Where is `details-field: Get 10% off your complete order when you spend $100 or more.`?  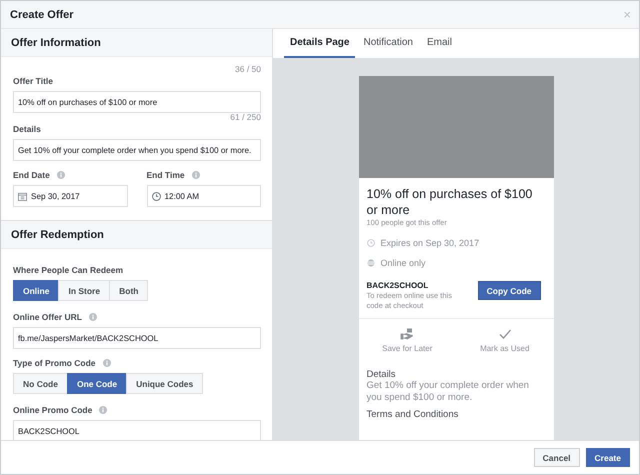 details-field: Get 10% off your complete order when you spend $100 or more. is located at coordinates (137, 150).